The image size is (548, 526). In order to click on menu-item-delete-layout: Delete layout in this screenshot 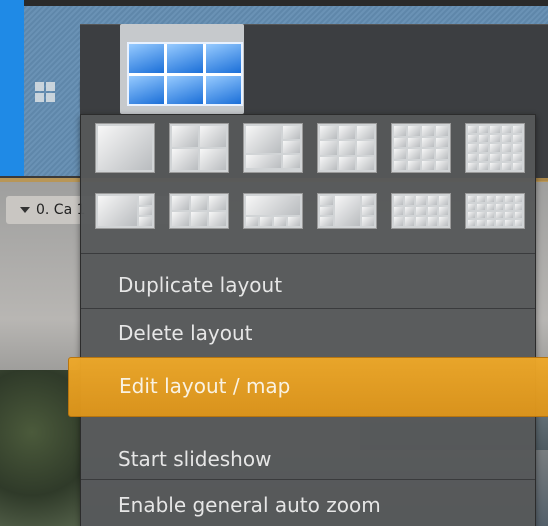, I will do `click(308, 334)`.